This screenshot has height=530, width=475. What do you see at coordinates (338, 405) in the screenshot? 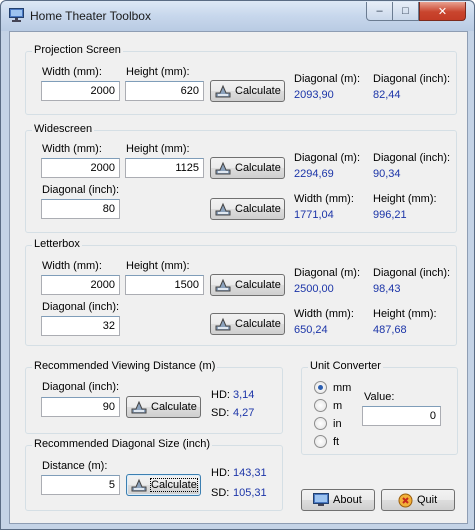
I see `radio-label: m` at bounding box center [338, 405].